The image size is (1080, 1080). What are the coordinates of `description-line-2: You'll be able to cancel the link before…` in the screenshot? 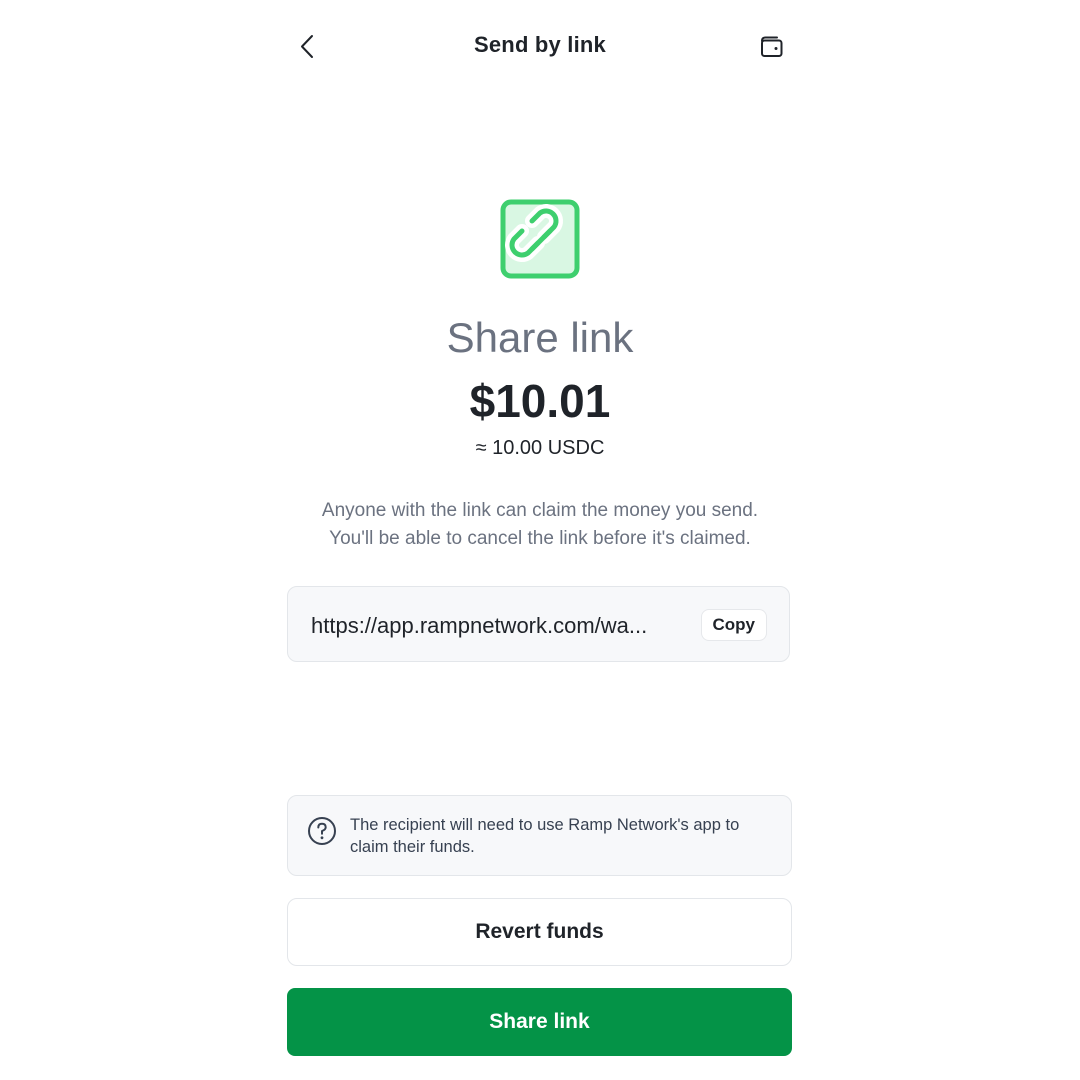 It's located at (540, 538).